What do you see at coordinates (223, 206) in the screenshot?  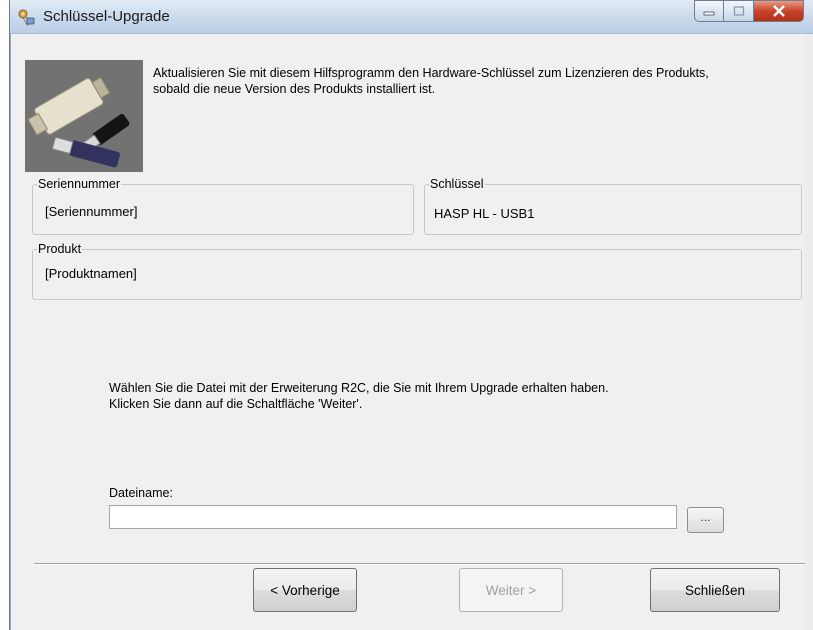 I see `serial-number-group: Seriennummer [Seriennummer]` at bounding box center [223, 206].